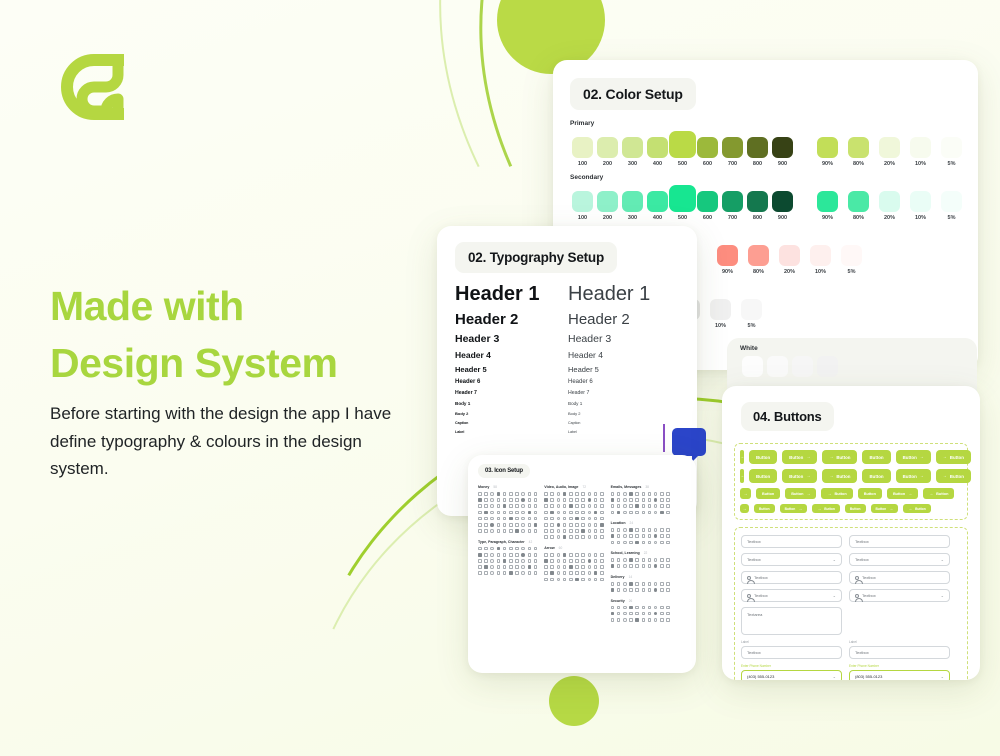 This screenshot has width=1000, height=756. I want to click on opacity-swatch-cell: 80%, so click(758, 260).